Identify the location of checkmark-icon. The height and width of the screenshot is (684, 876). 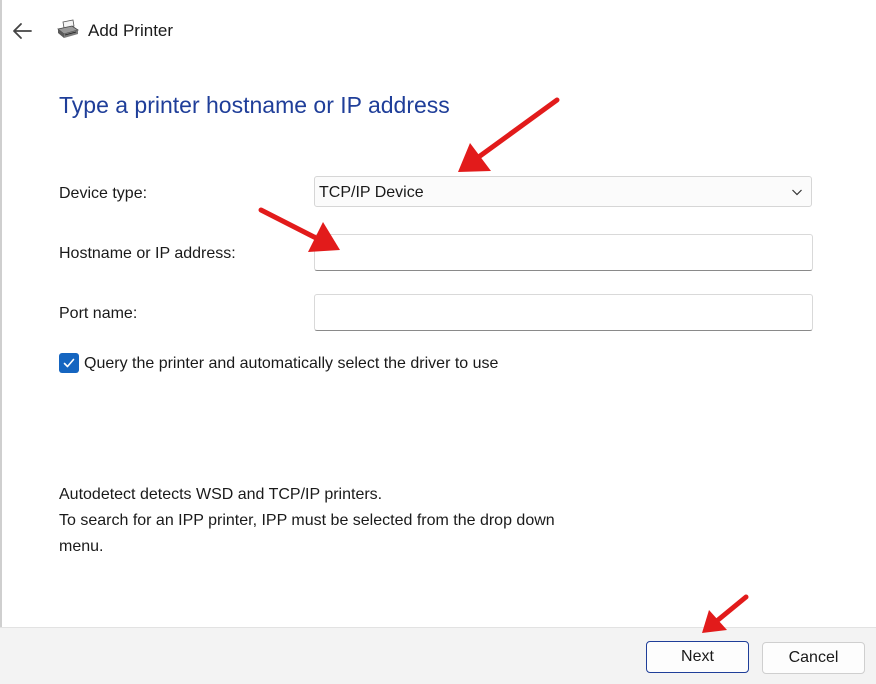
(69, 363).